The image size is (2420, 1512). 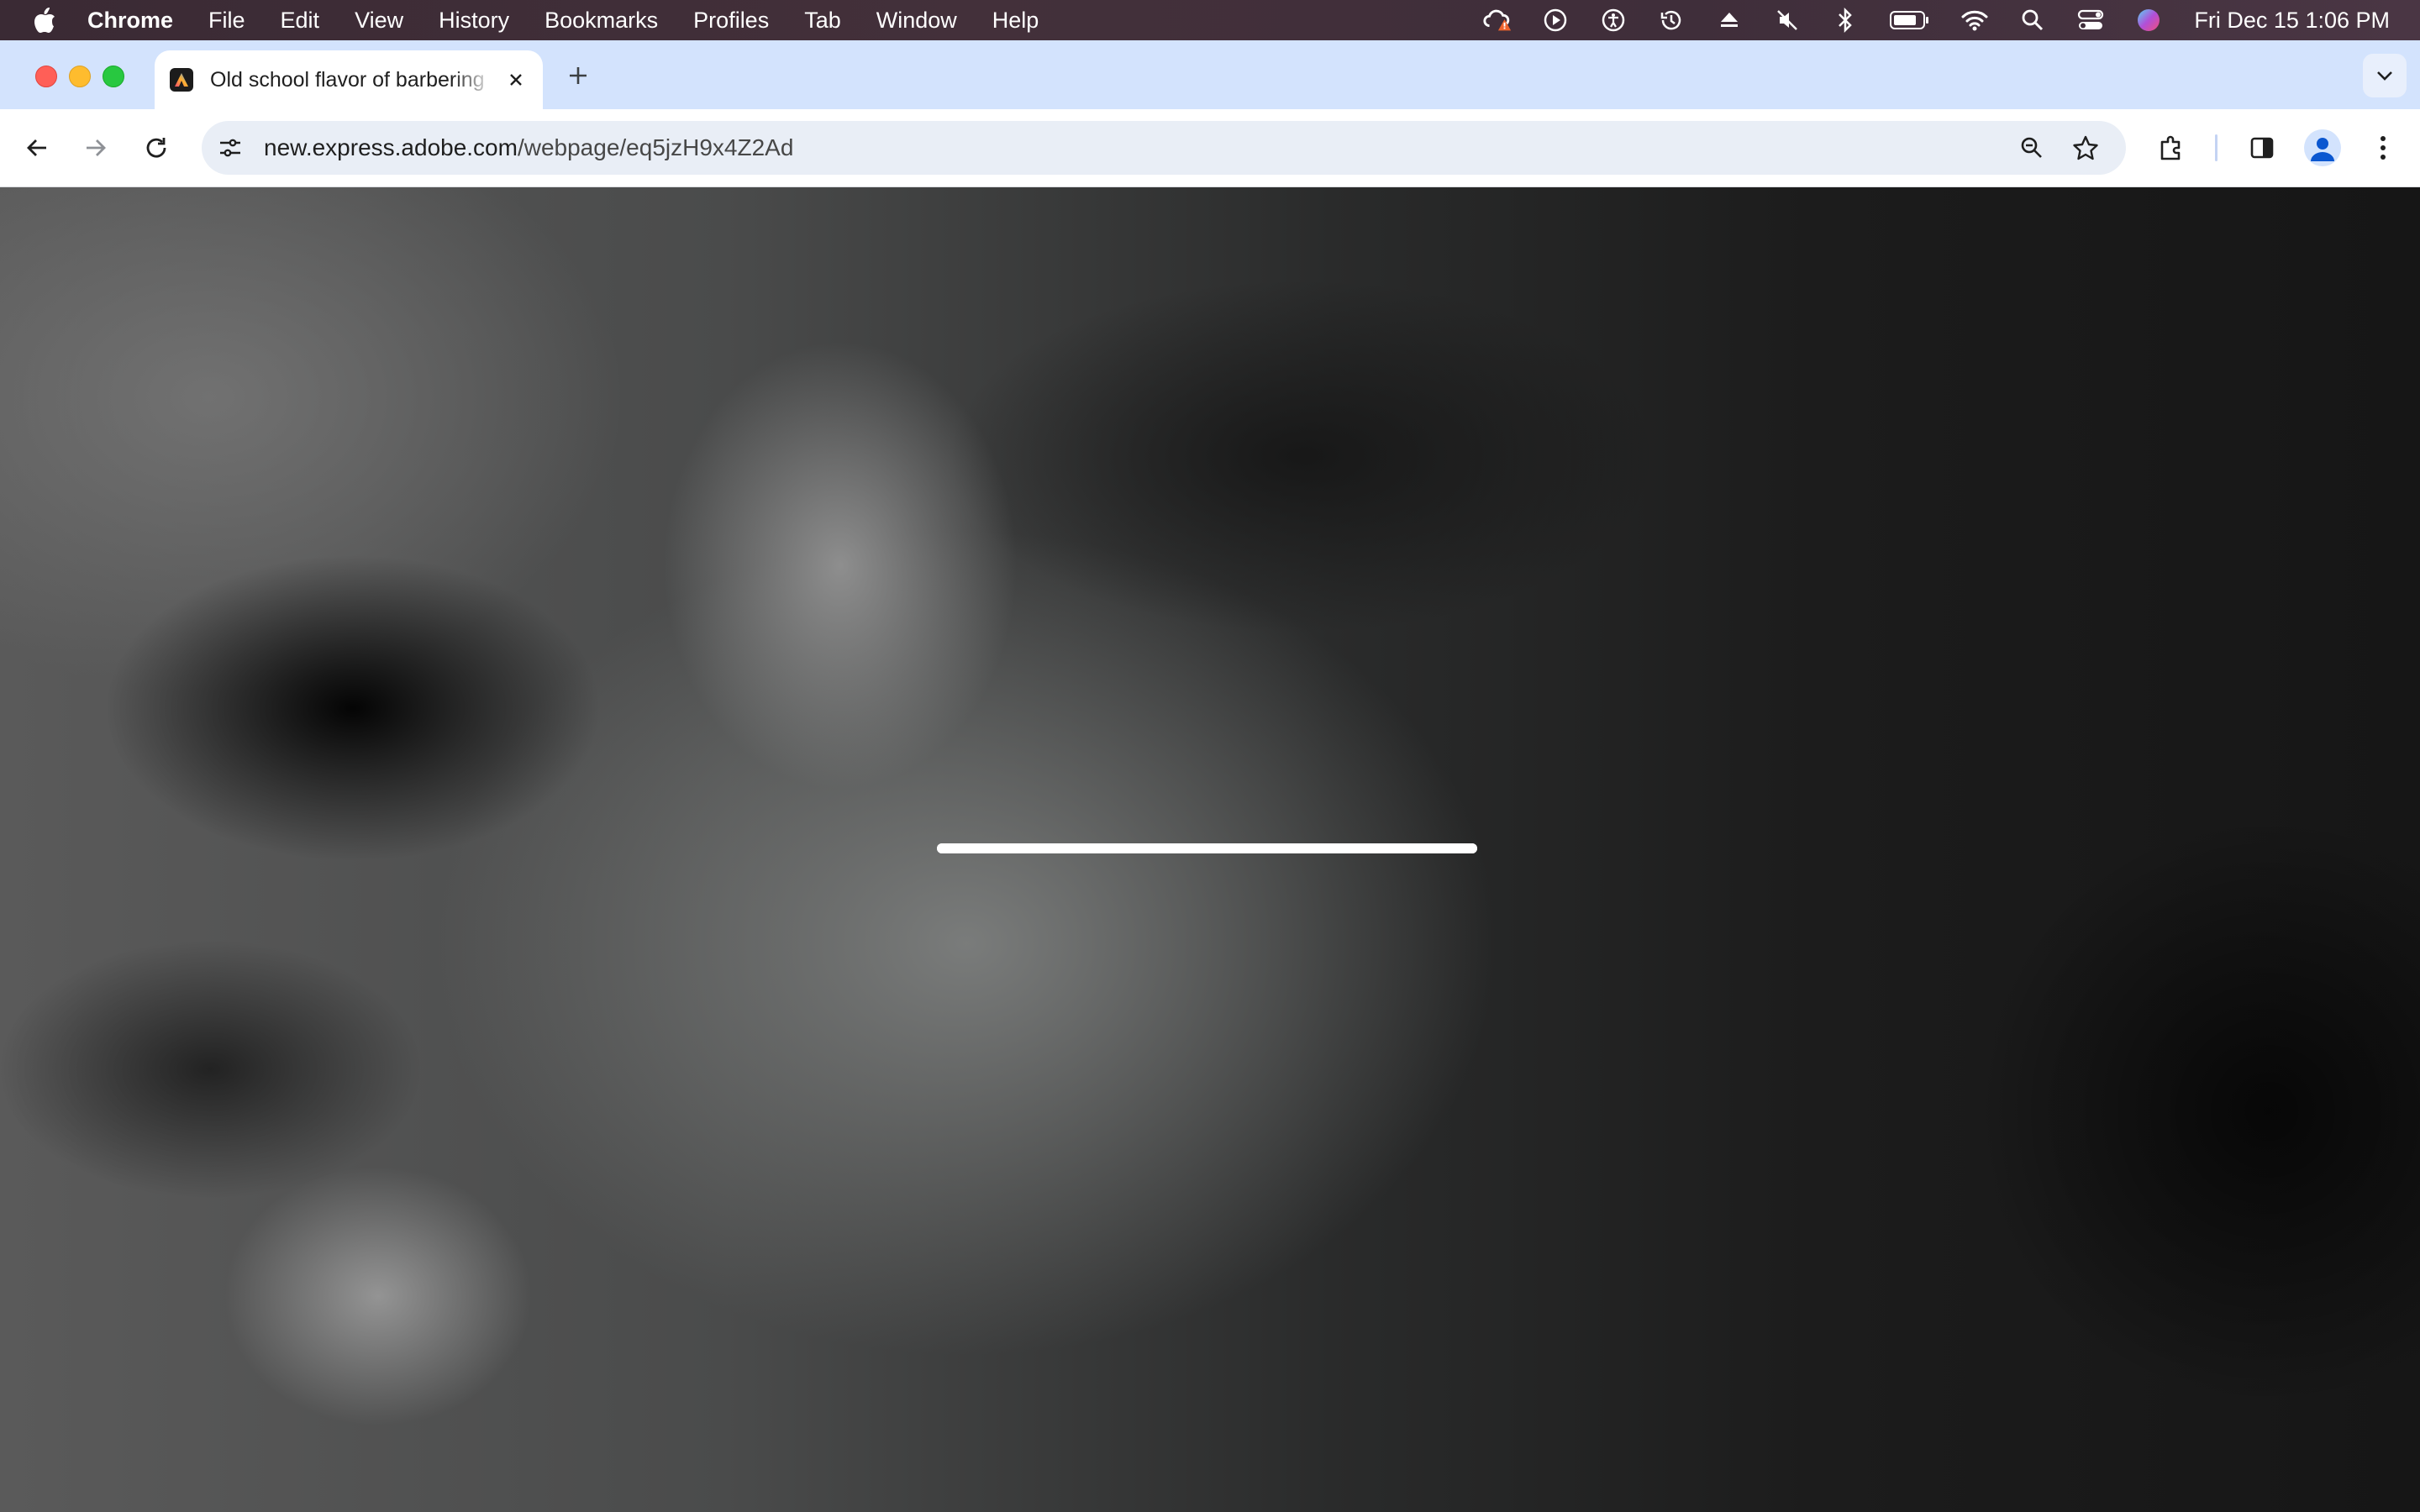 I want to click on menu-app-name: Chrome, so click(x=130, y=21).